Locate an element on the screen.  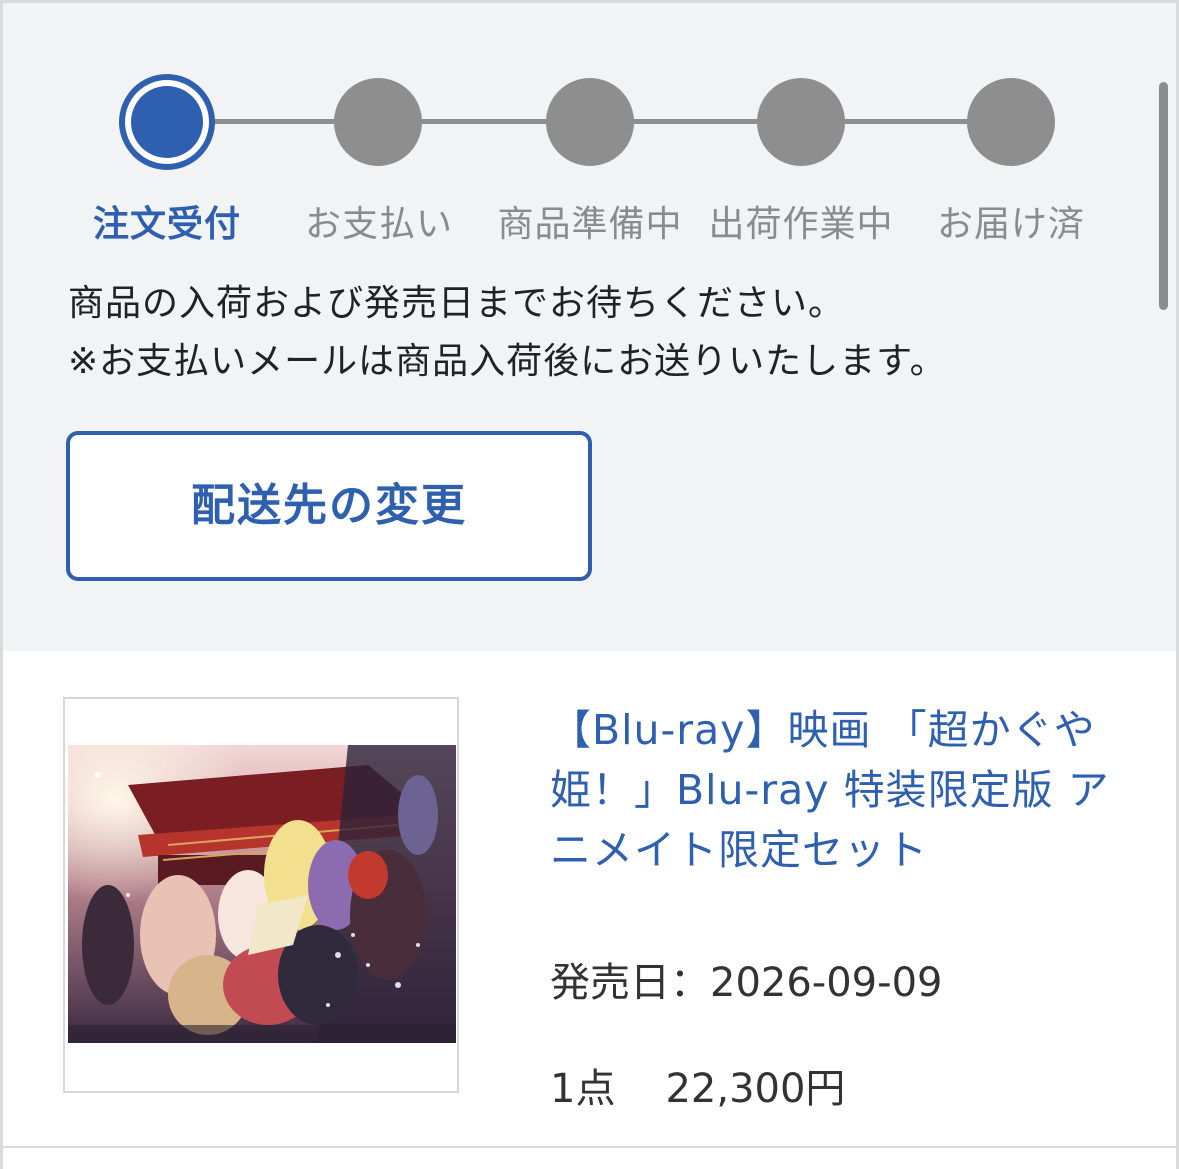
step-dot-shipping is located at coordinates (801, 122).